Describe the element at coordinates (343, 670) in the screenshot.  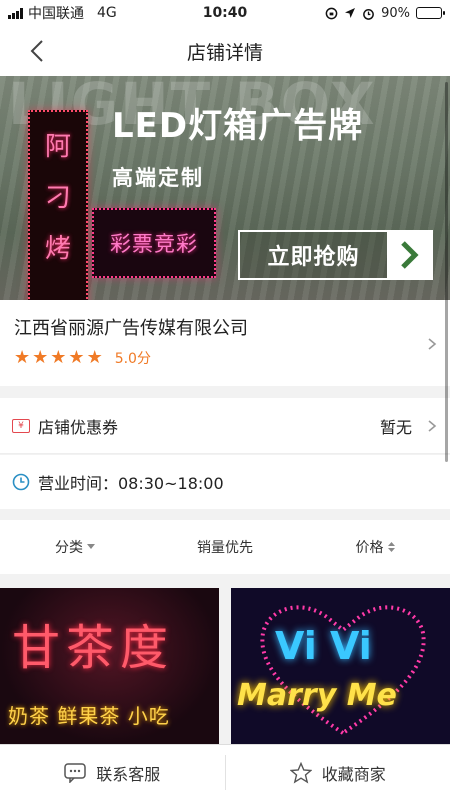
I see `heart-icon` at that location.